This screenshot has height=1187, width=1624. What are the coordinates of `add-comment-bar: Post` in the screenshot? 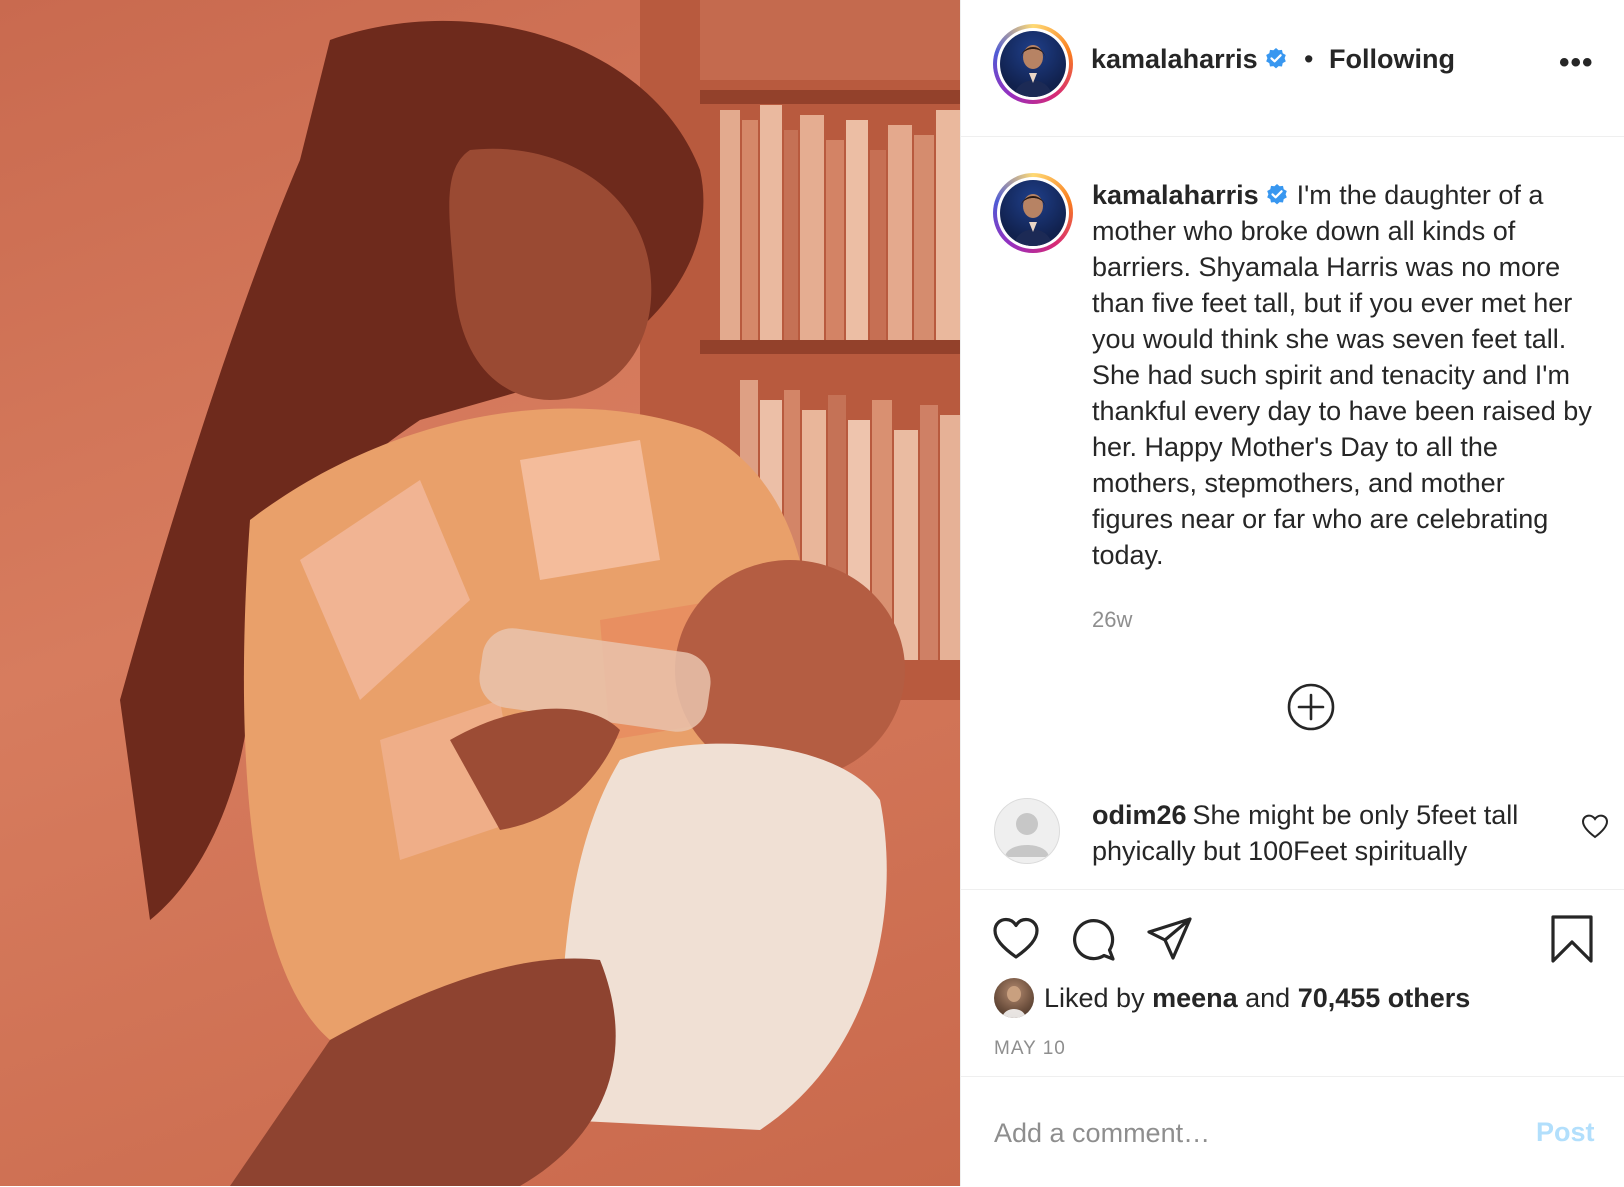 It's located at (1292, 1131).